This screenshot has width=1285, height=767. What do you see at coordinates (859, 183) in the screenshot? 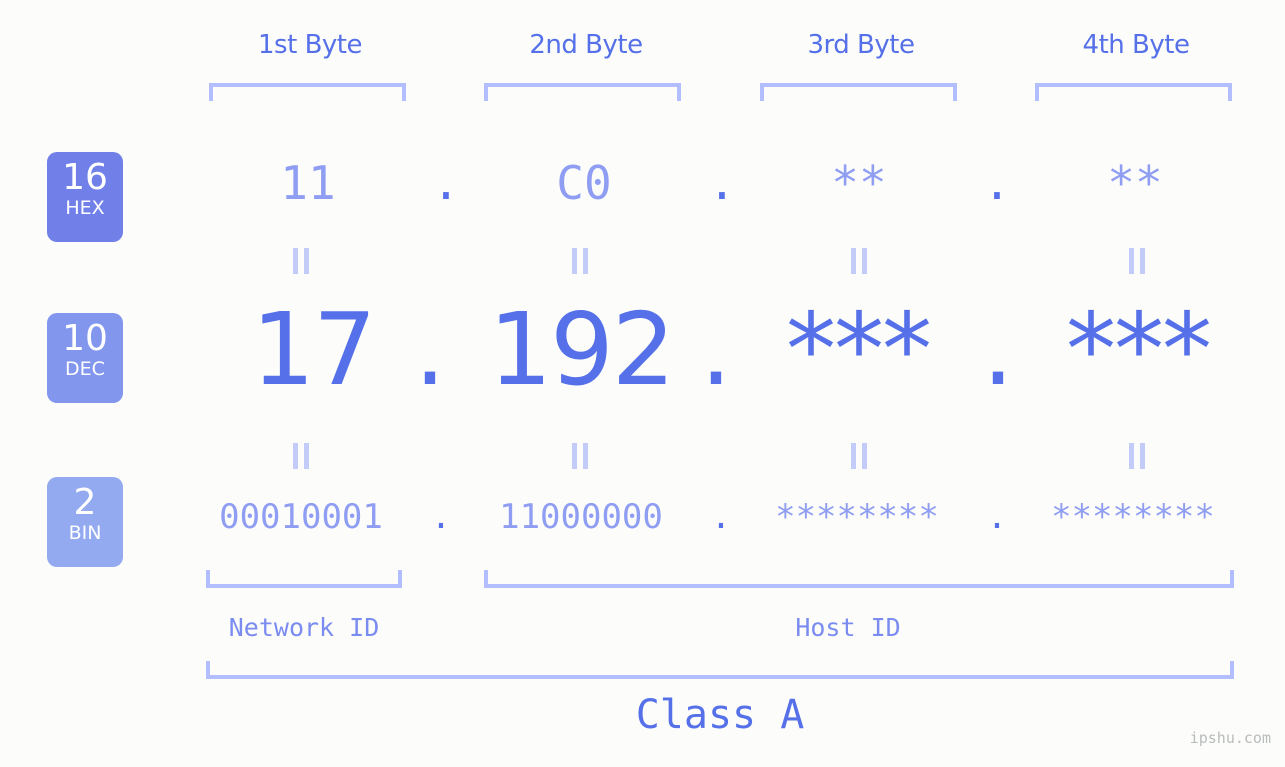
I see `hex-byte-3: **` at bounding box center [859, 183].